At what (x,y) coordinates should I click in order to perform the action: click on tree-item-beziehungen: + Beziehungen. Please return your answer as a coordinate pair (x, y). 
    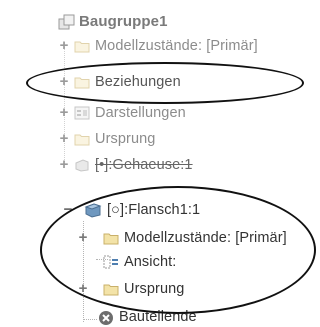
    Looking at the image, I should click on (119, 82).